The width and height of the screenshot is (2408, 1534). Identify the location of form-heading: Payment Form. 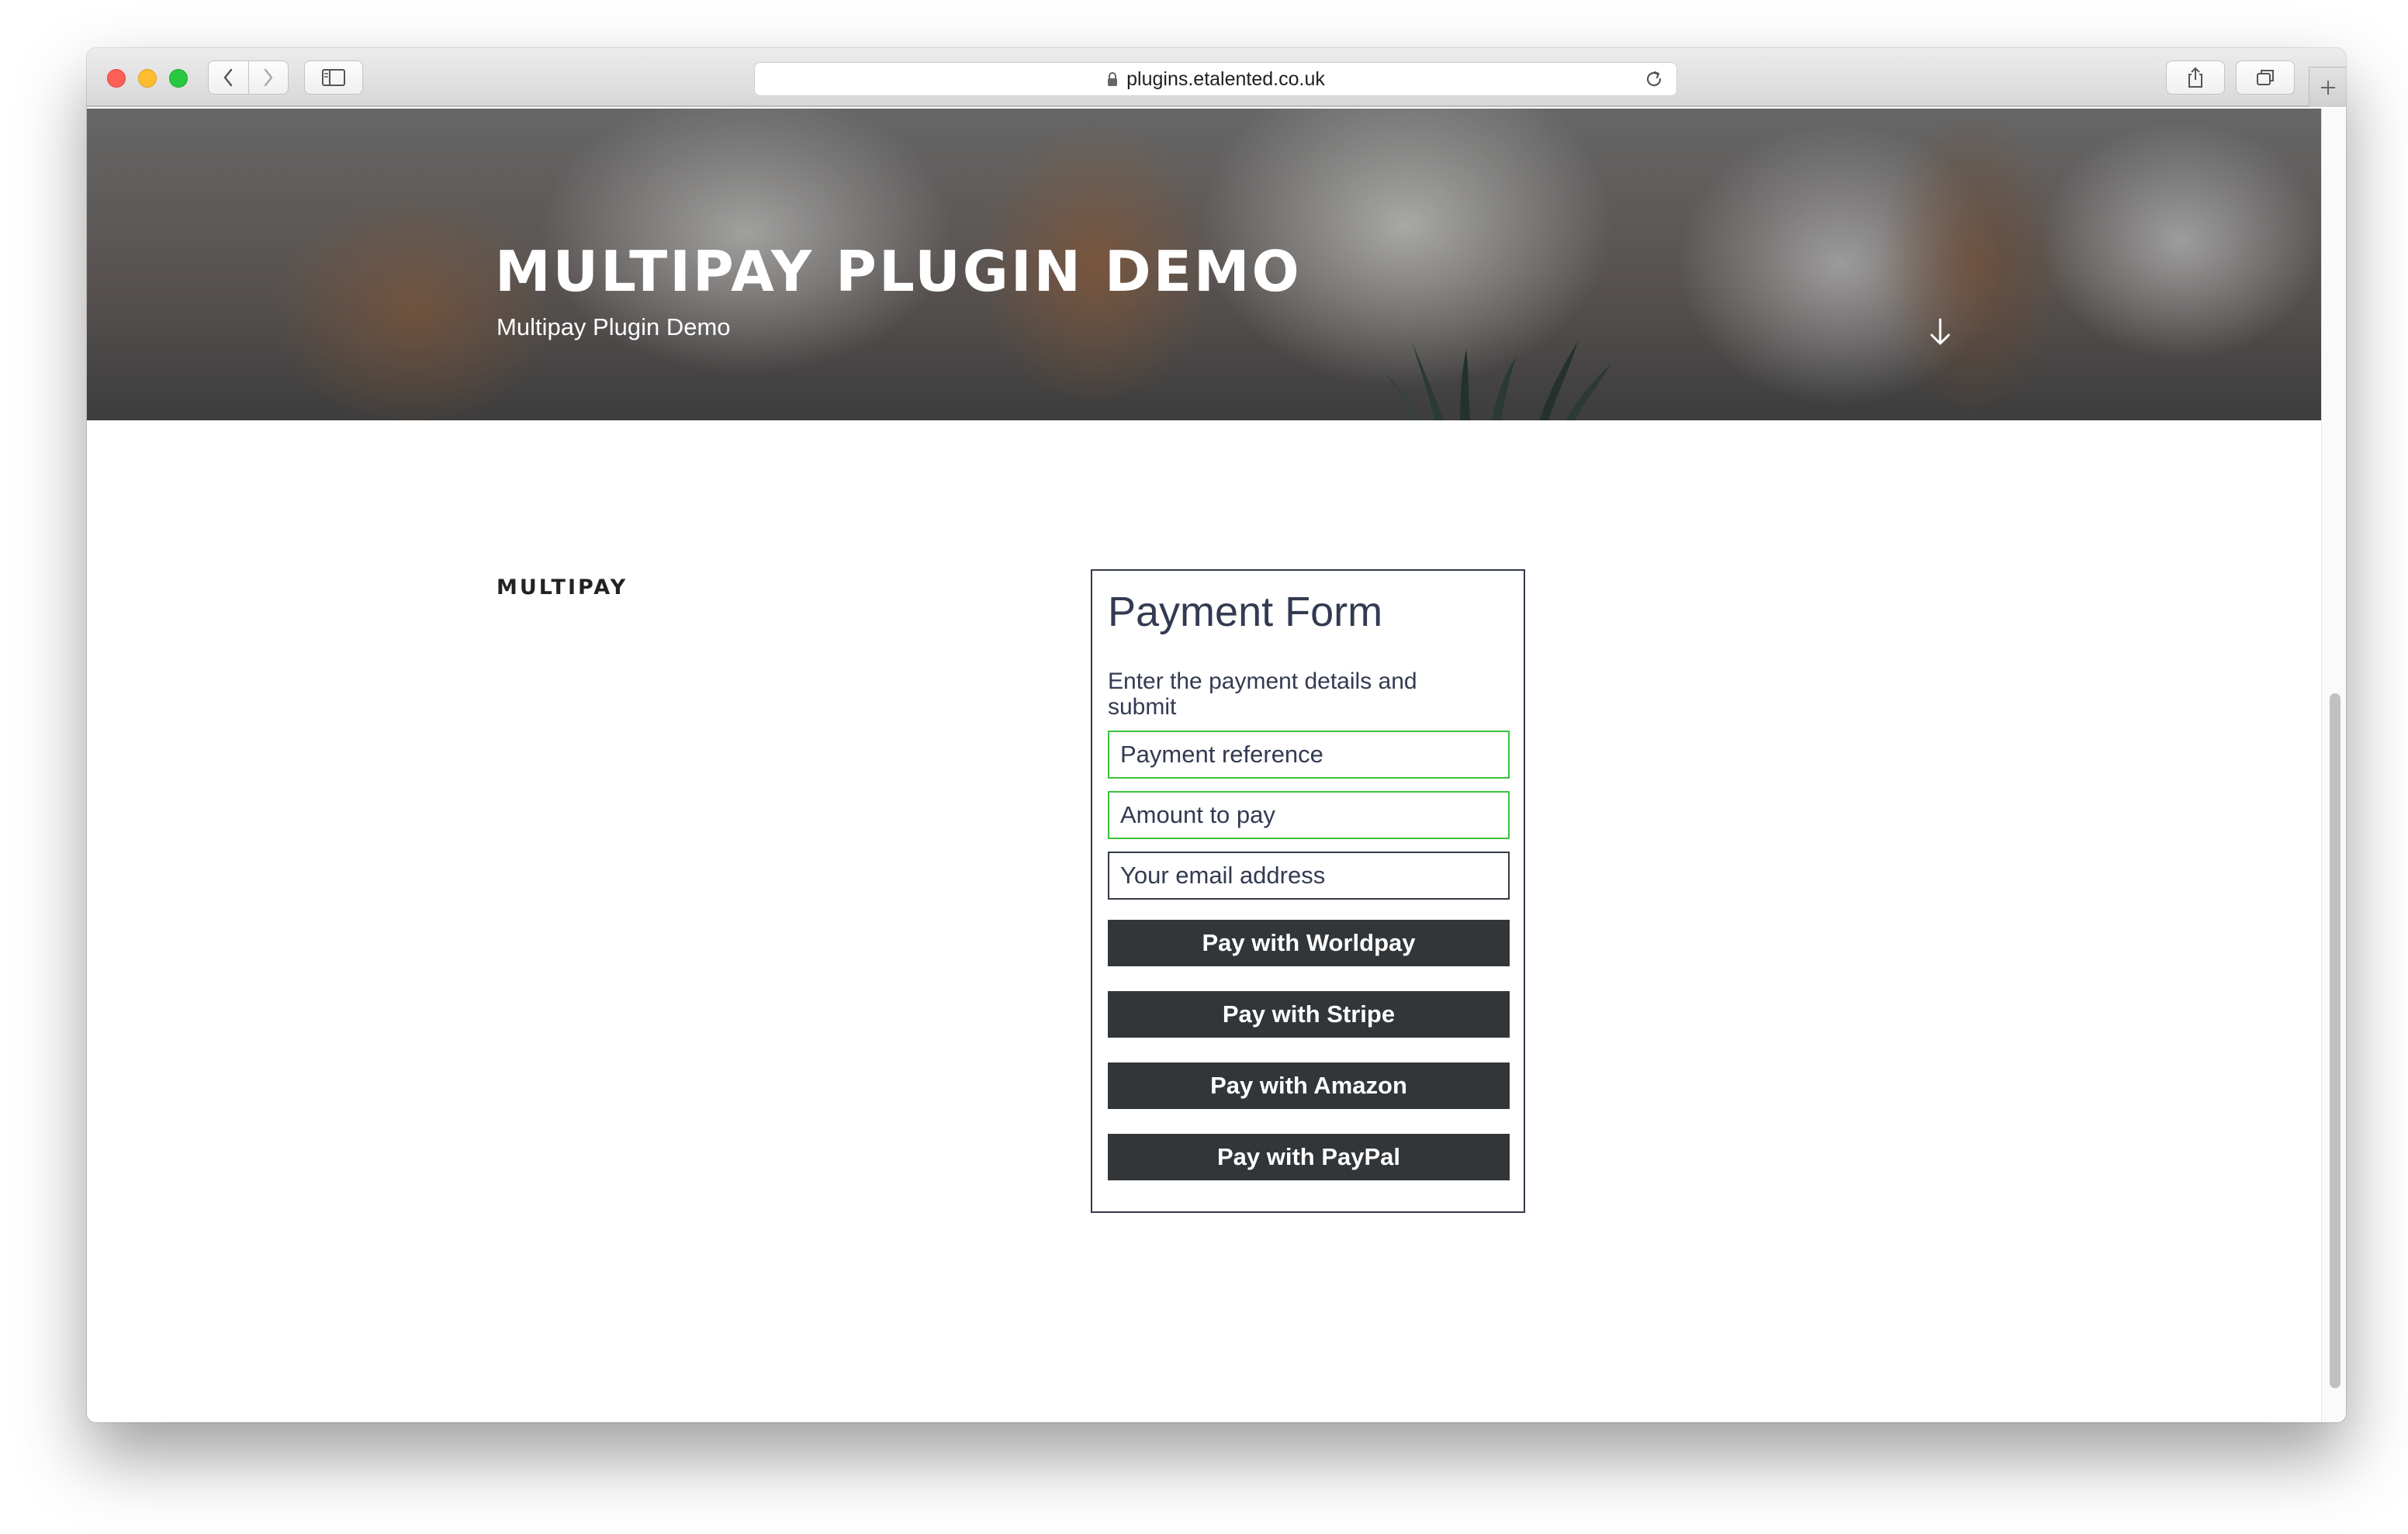
(1246, 612).